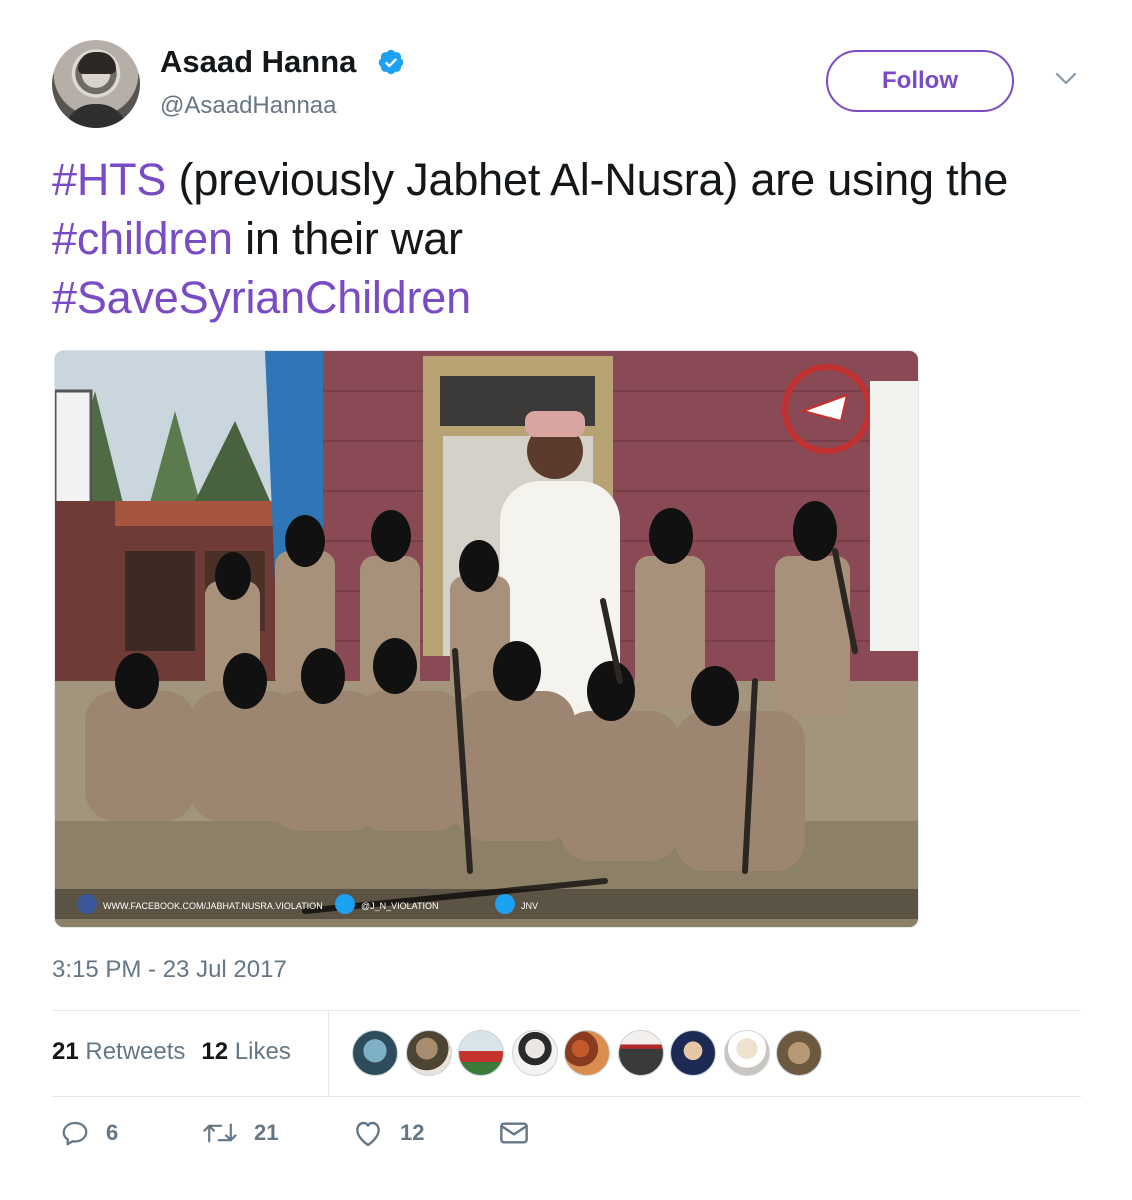 The height and width of the screenshot is (1200, 1132). I want to click on photo-watermark-other: JNV, so click(529, 906).